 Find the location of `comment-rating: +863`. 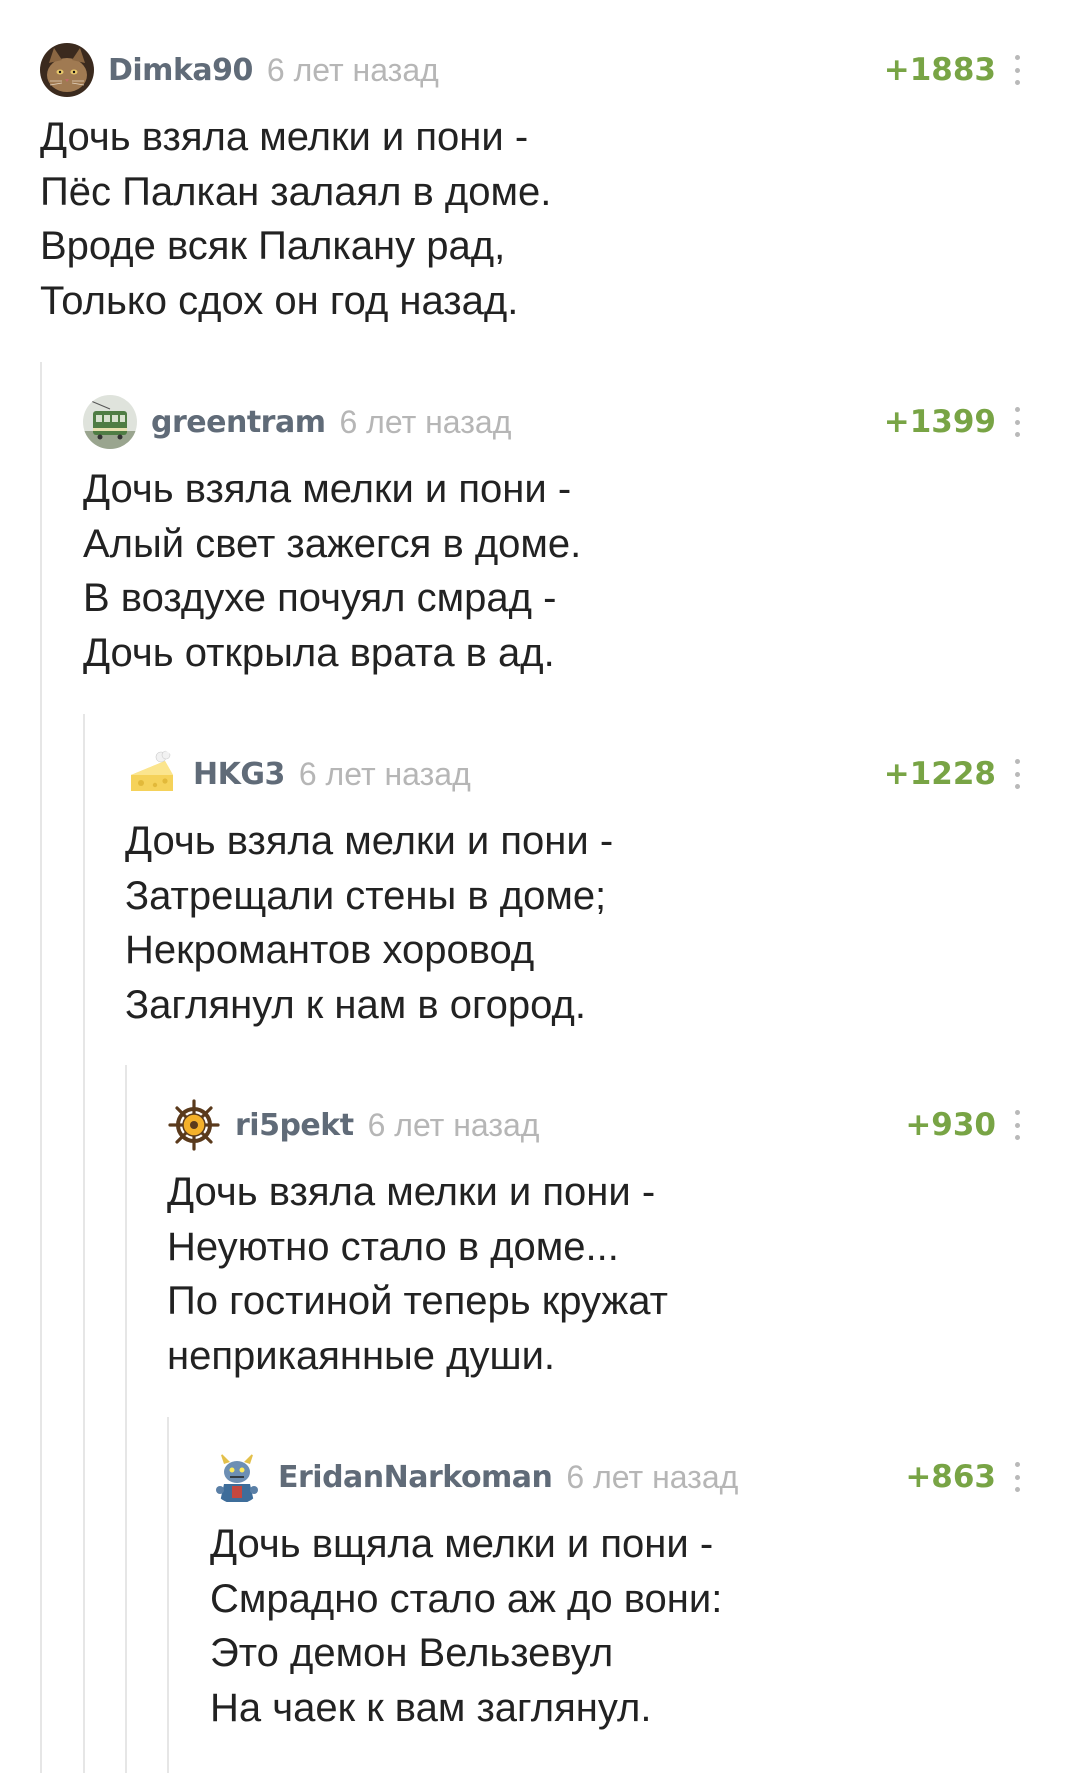

comment-rating: +863 is located at coordinates (950, 1477).